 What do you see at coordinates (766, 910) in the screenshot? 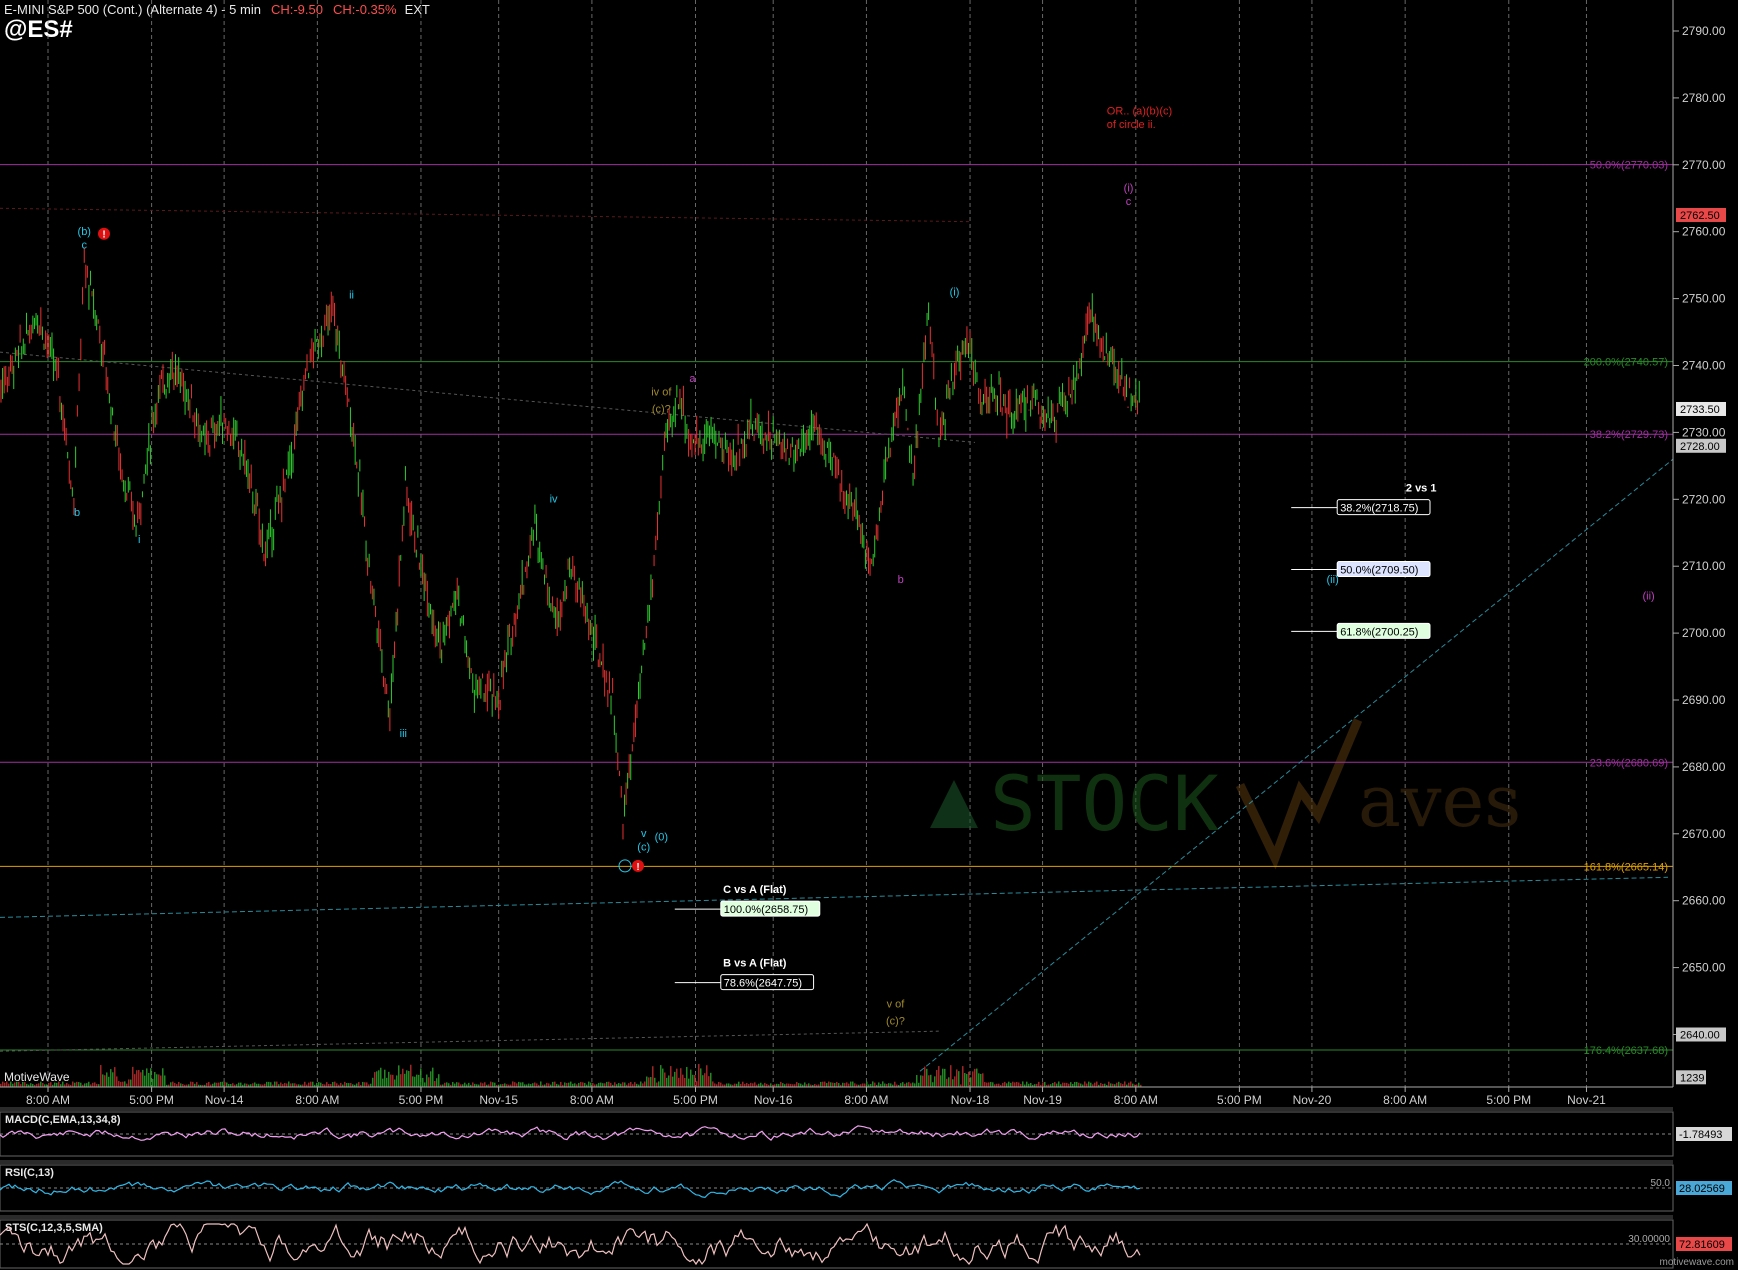
I see `projection-label: 100.0%(2658.75)` at bounding box center [766, 910].